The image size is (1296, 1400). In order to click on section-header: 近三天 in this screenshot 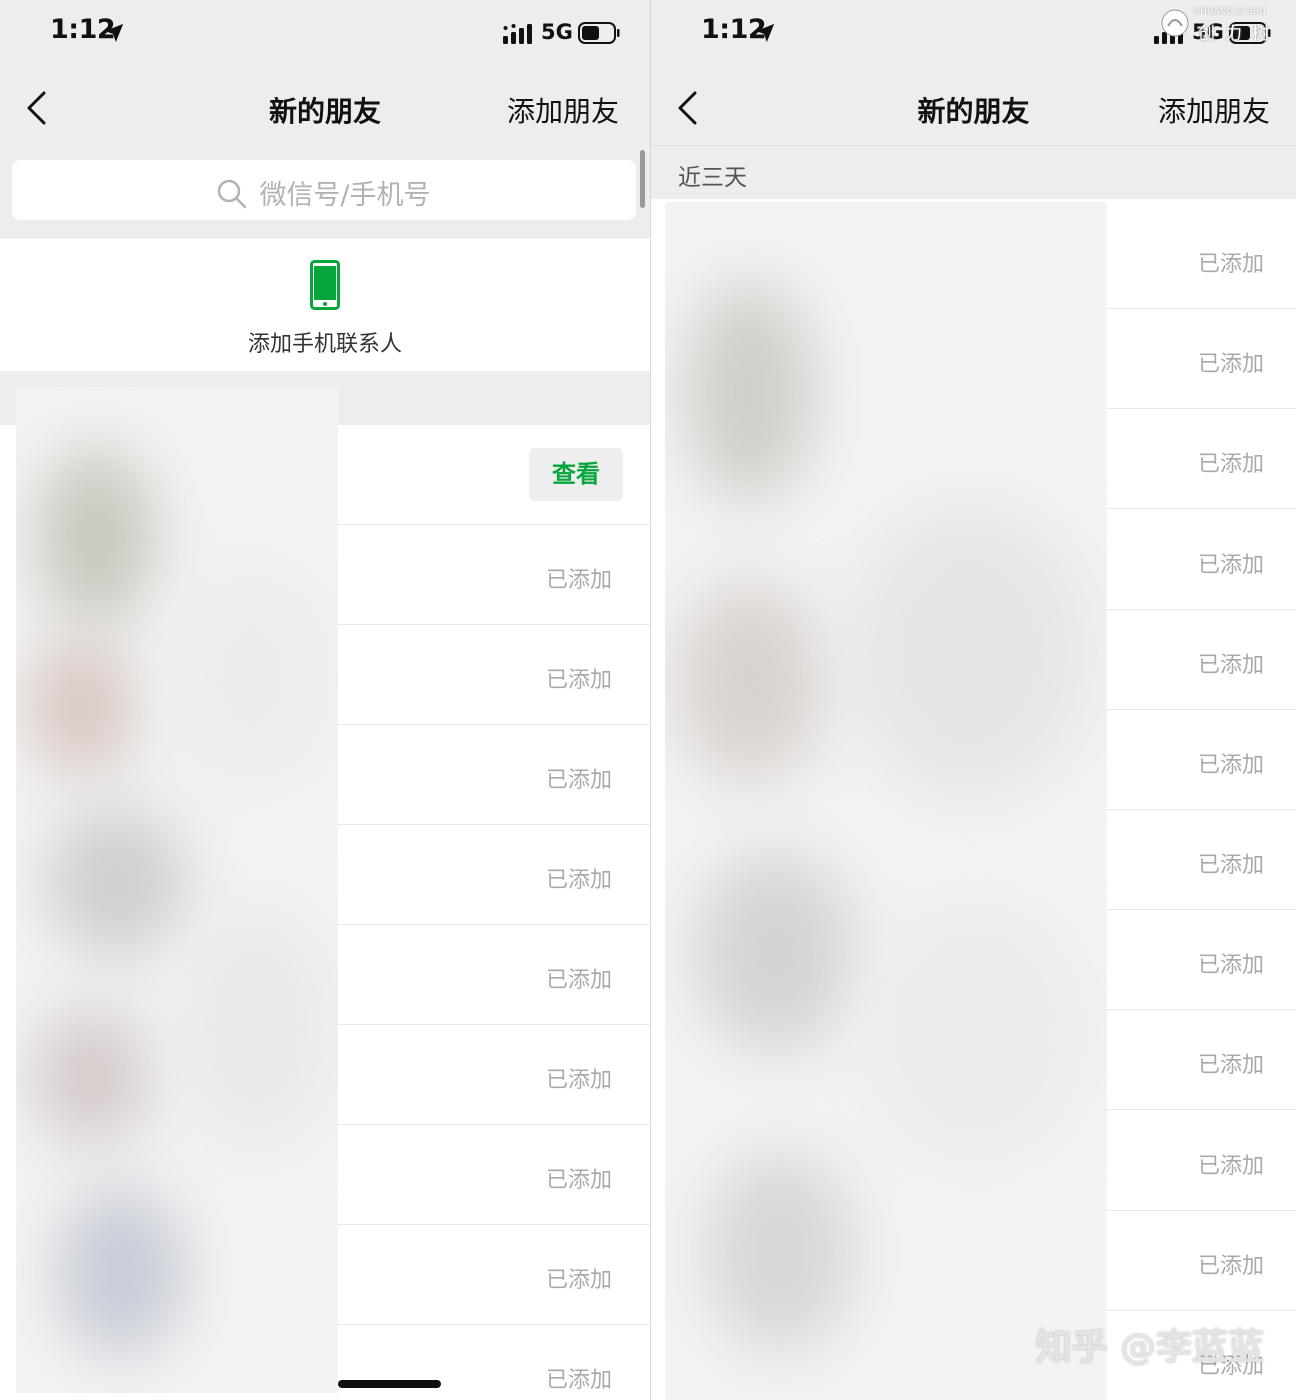, I will do `click(973, 172)`.